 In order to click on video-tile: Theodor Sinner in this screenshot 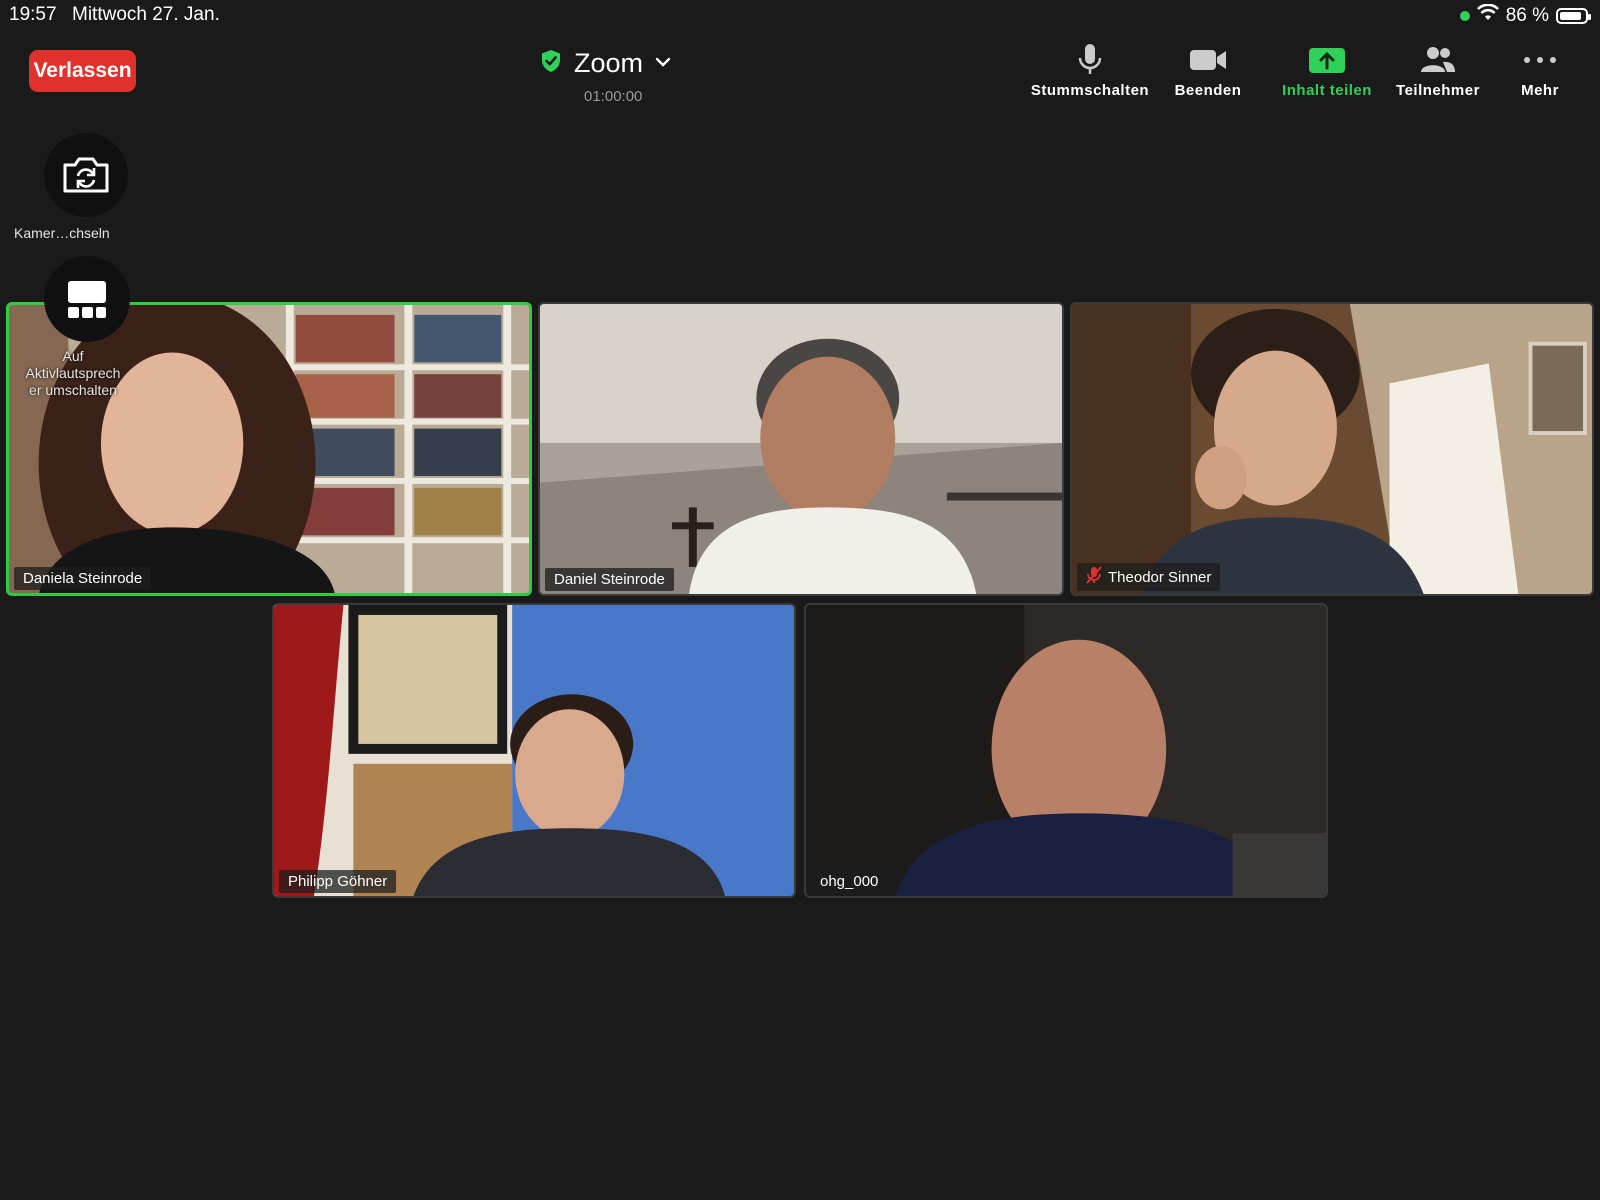, I will do `click(1332, 449)`.